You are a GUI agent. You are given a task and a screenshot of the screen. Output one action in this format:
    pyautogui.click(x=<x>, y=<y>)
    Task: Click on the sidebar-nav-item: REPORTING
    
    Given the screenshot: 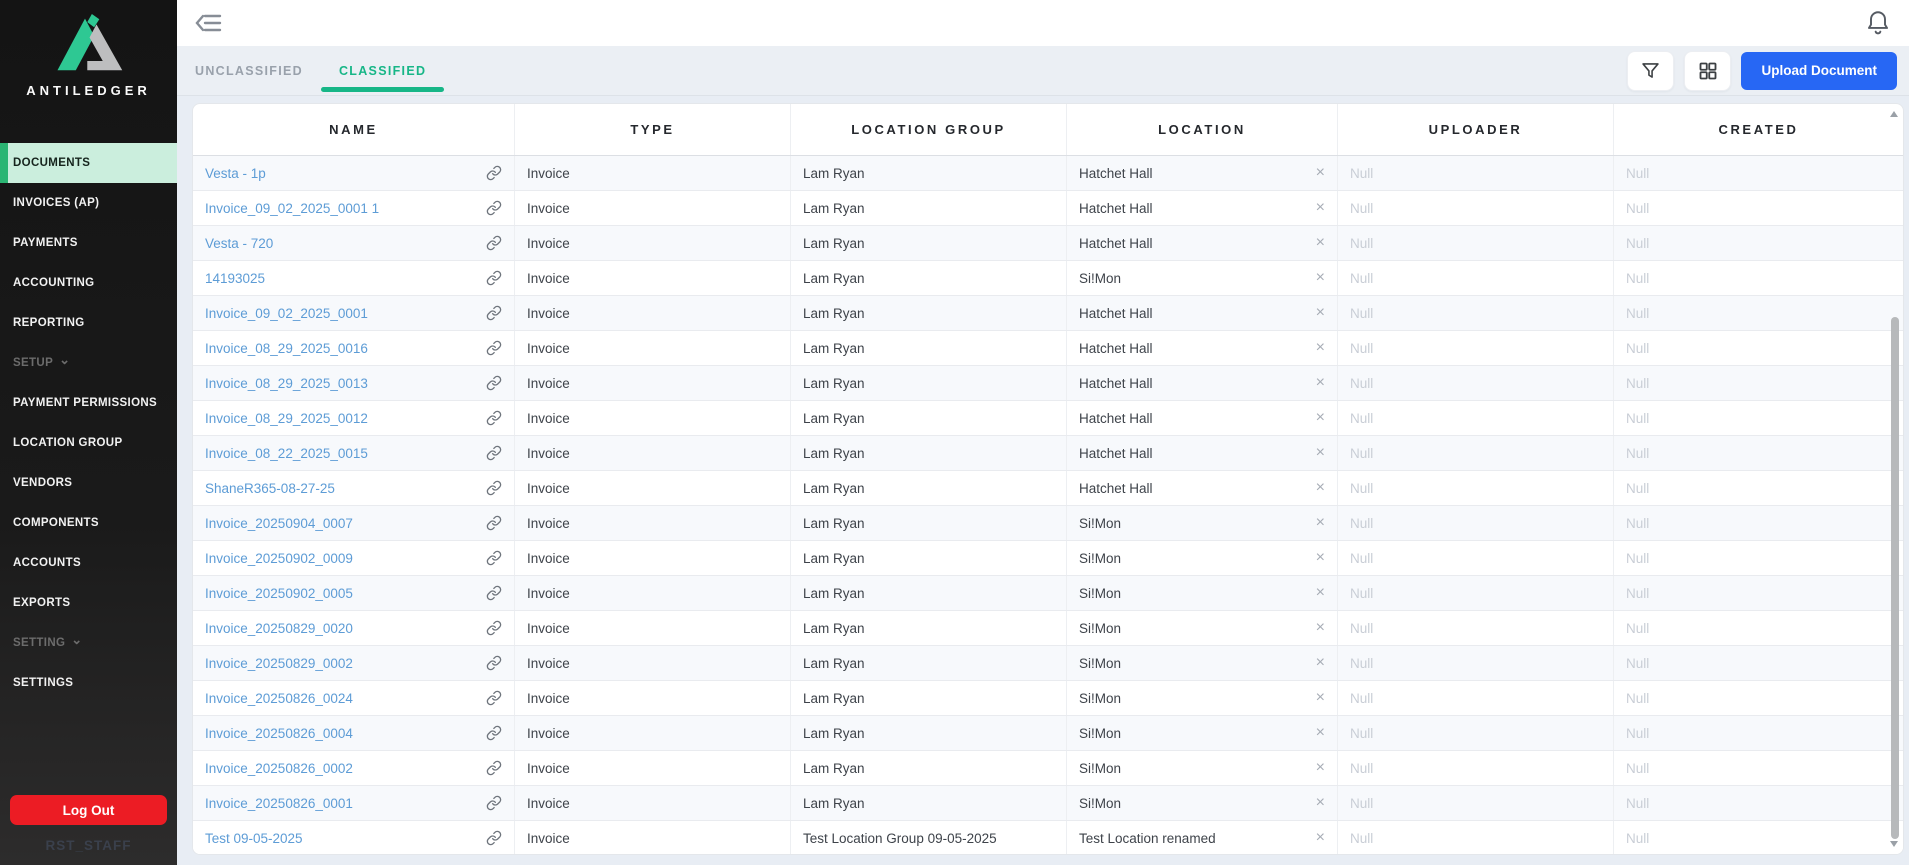 What is the action you would take?
    pyautogui.click(x=88, y=323)
    